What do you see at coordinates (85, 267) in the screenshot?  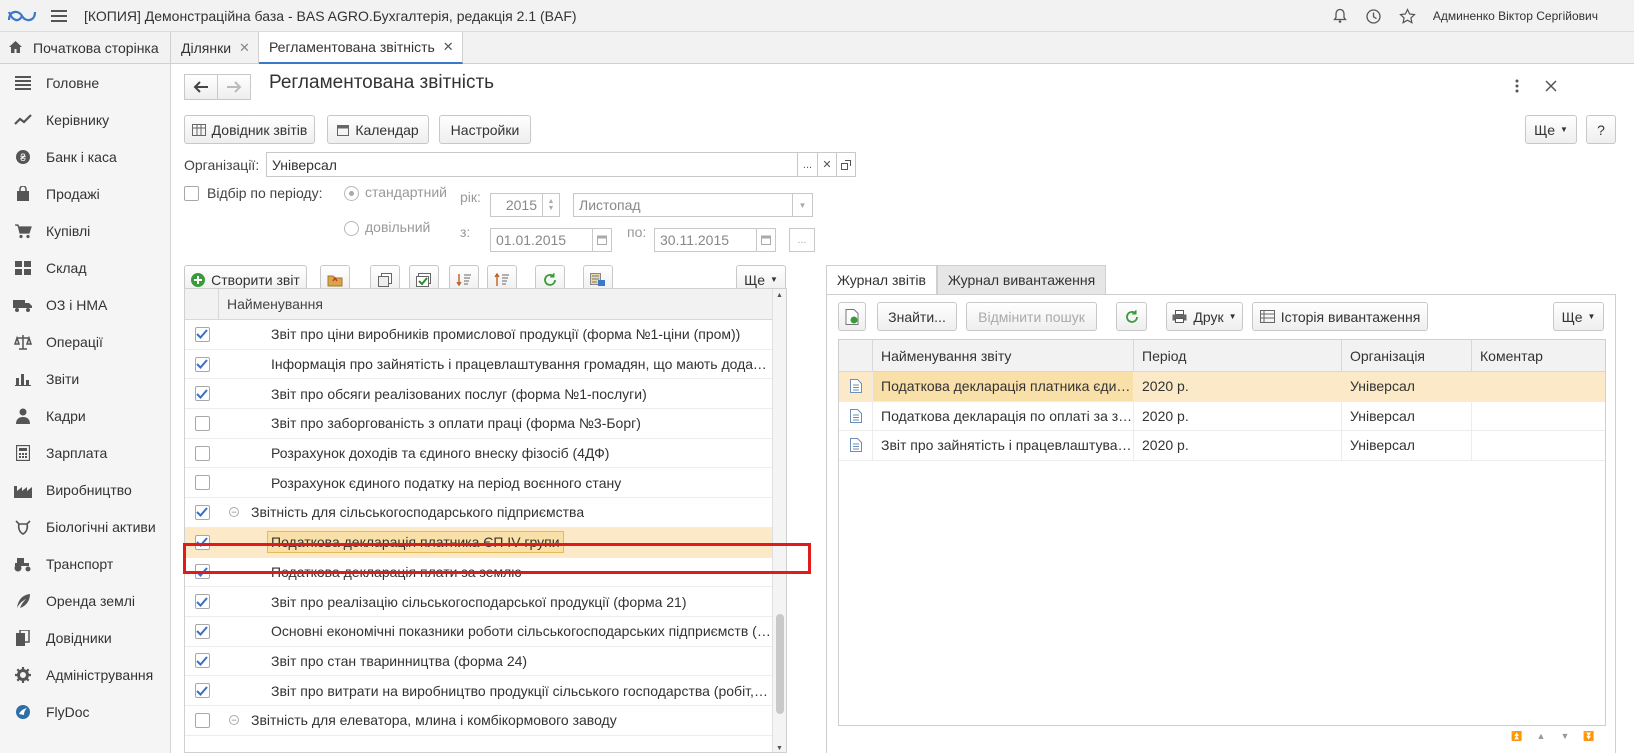 I see `sidebar-item-warehouse: Склад` at bounding box center [85, 267].